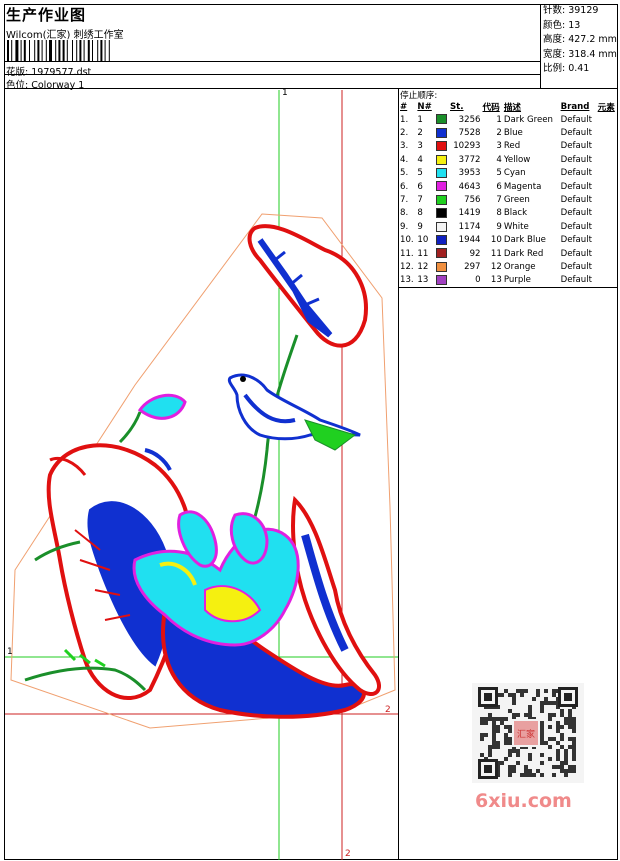 The image size is (620, 861). Describe the element at coordinates (420, 159) in the screenshot. I see `row-needle: 4` at that location.